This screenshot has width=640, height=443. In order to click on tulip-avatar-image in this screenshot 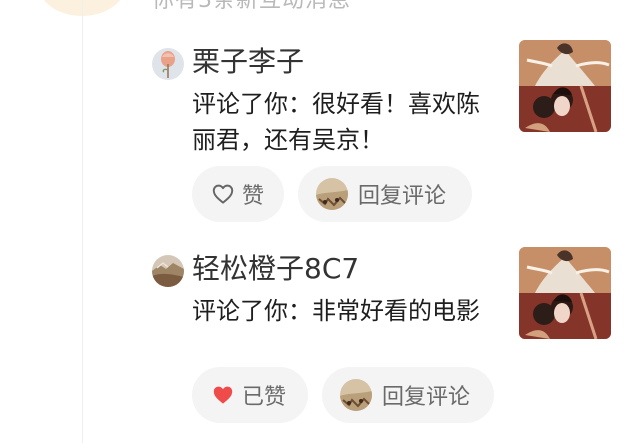, I will do `click(168, 64)`.